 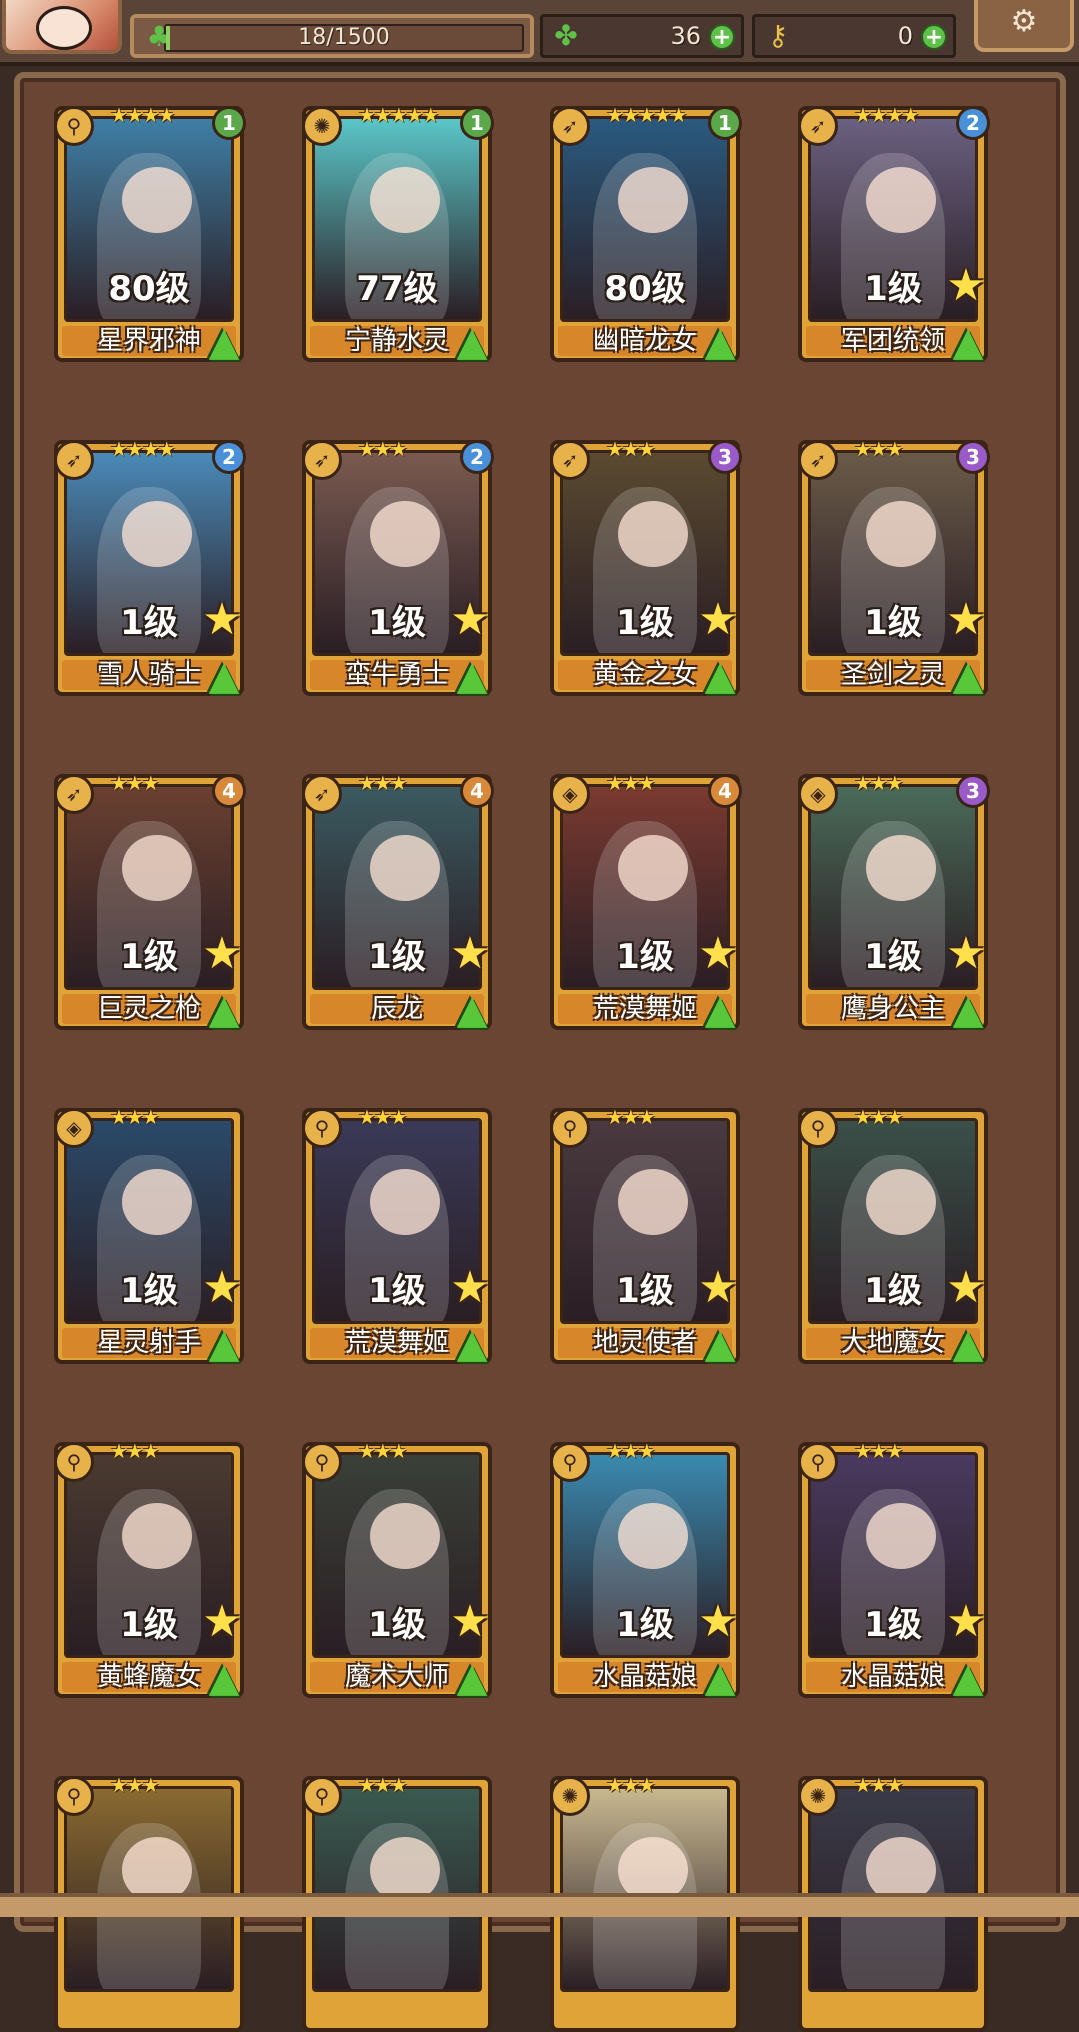 I want to click on hero-card: ➶ ★★★ 3 1级 黄金之女 ★ ▲, so click(x=646, y=568).